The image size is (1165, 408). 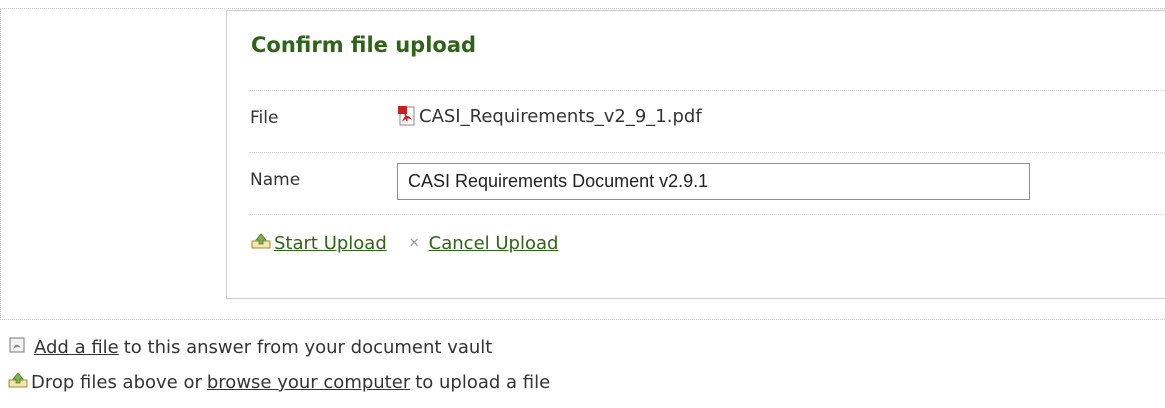 I want to click on browse-computer-link: browse your computer, so click(x=308, y=382).